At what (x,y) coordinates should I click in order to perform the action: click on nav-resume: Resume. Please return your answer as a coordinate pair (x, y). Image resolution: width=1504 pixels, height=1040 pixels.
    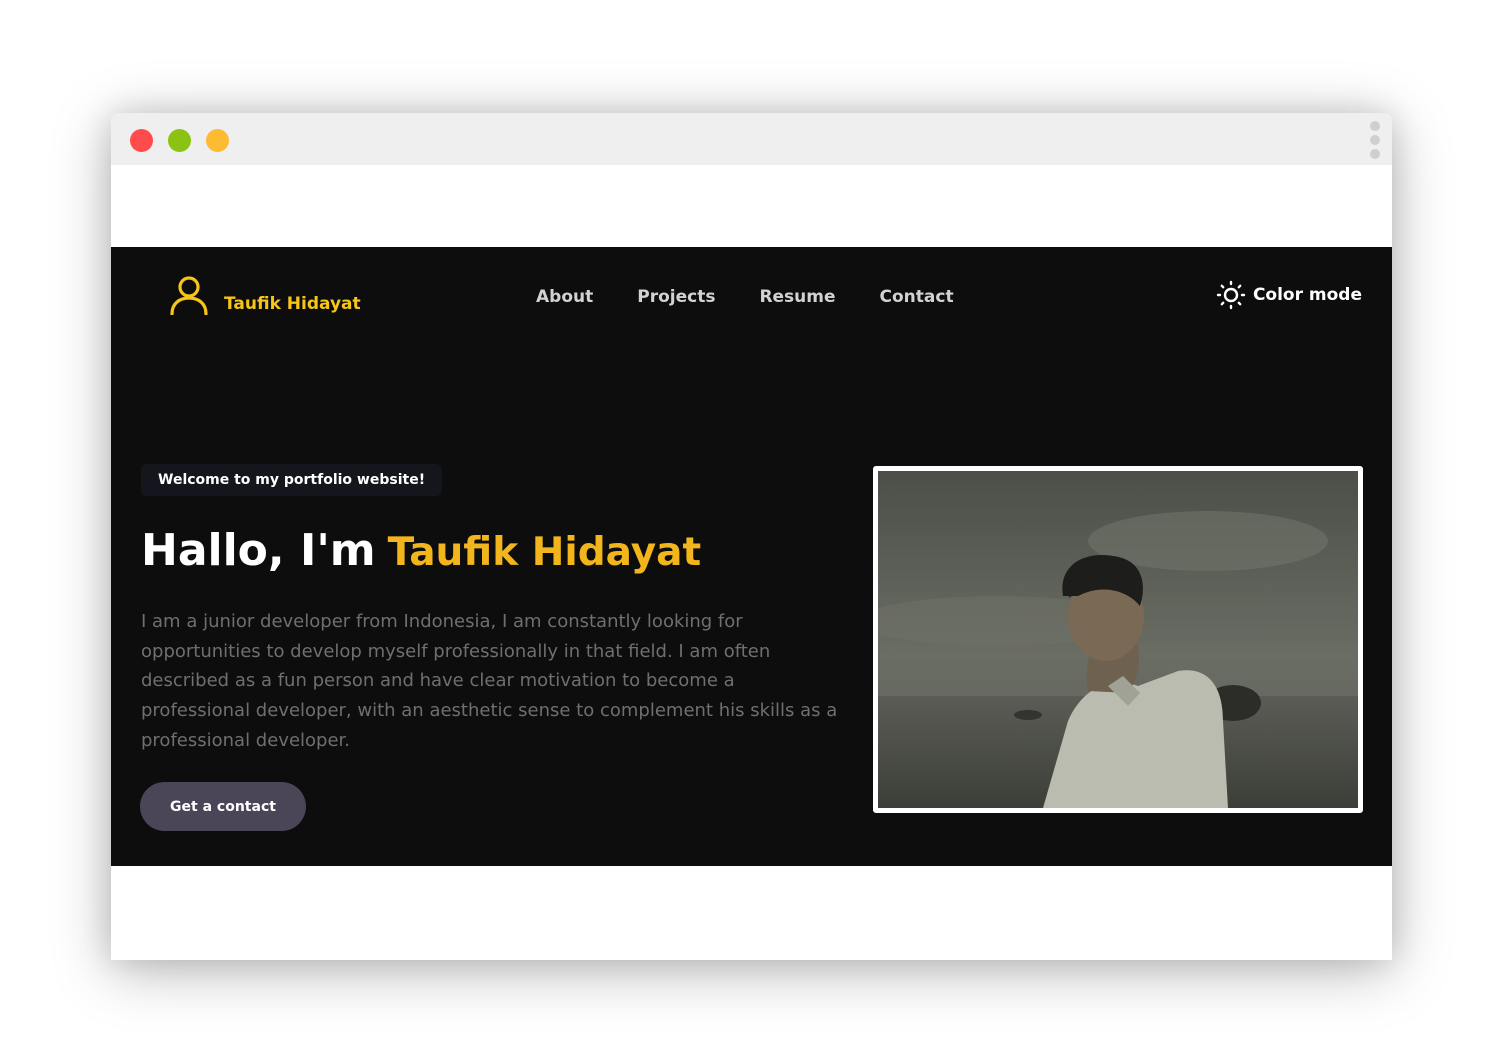
    Looking at the image, I should click on (797, 297).